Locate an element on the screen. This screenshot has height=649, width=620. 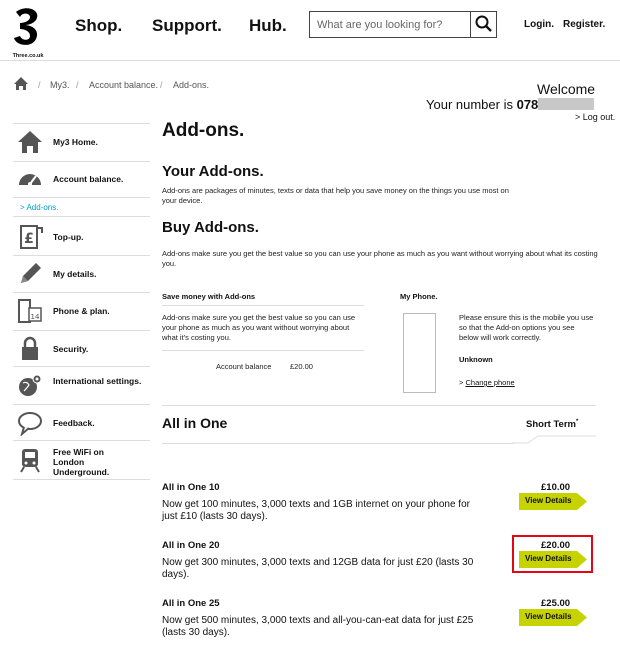
number-prefix: 078 is located at coordinates (527, 104).